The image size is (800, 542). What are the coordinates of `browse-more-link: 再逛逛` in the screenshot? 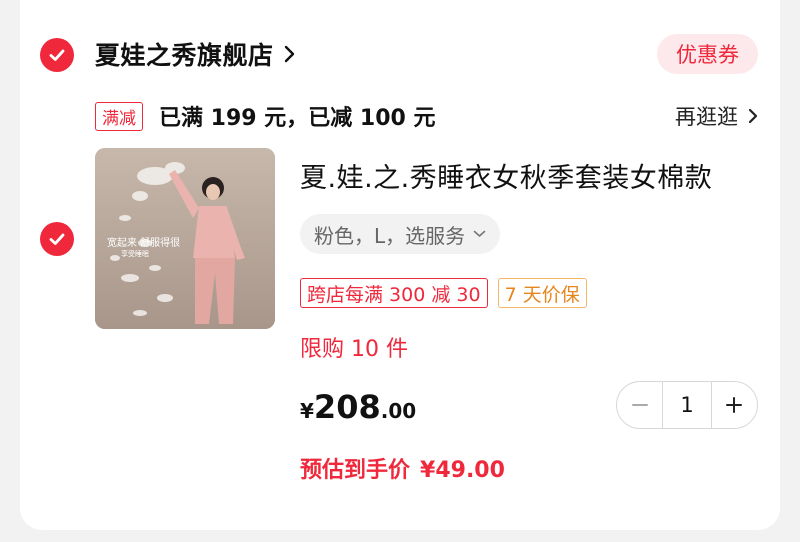 It's located at (716, 116).